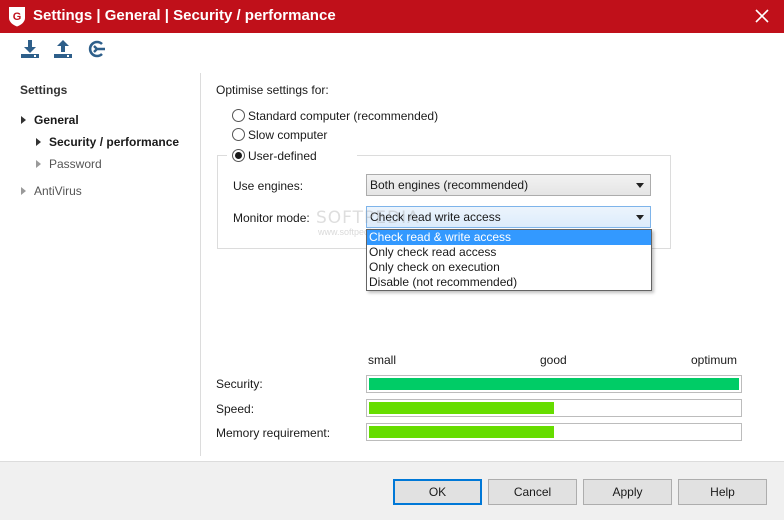 This screenshot has height=520, width=784. I want to click on dropdown-option-on-execution: Only check on execution, so click(509, 267).